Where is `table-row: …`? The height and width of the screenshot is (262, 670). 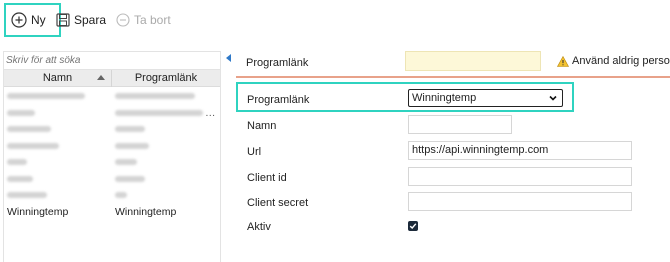
table-row: … is located at coordinates (112, 113).